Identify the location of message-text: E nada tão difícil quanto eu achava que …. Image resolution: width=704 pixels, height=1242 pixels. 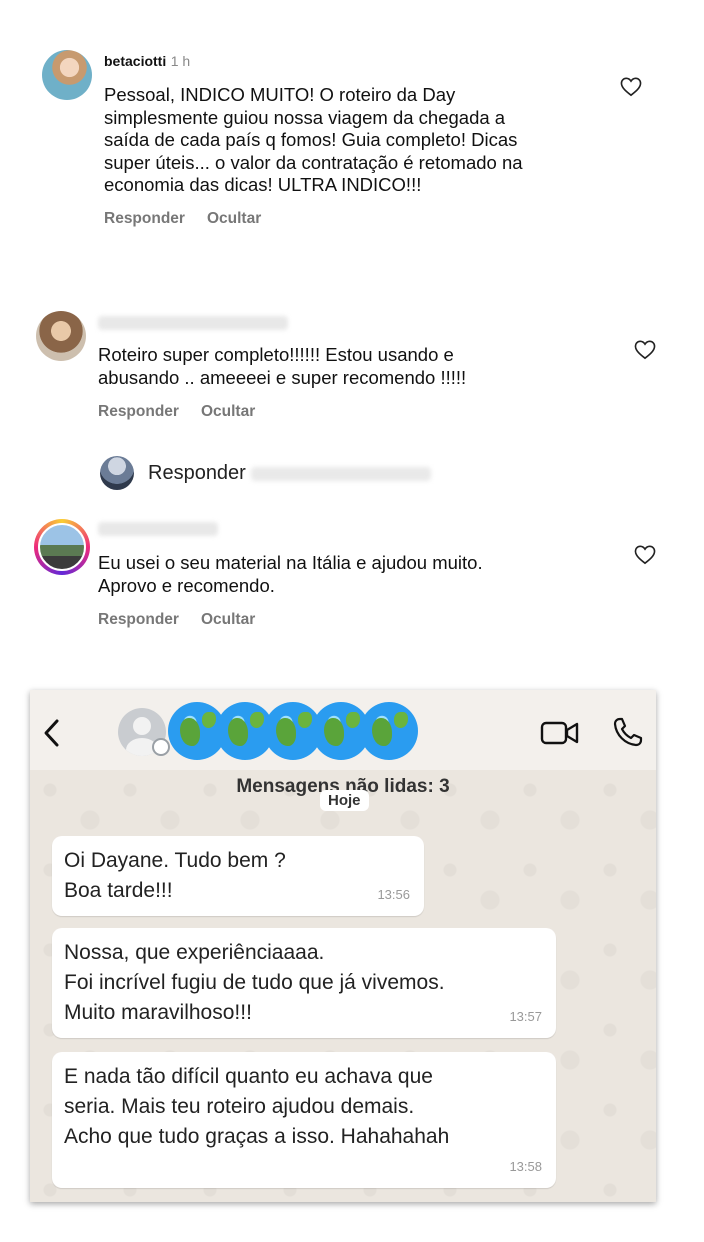
(257, 1106).